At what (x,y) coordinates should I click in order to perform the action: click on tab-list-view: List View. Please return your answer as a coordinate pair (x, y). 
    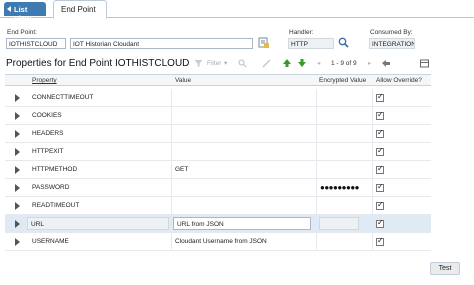
    Looking at the image, I should click on (25, 12).